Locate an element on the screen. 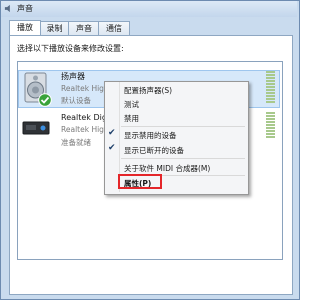 Image resolution: width=320 pixels, height=300 pixels. window-title: 声音 is located at coordinates (25, 8).